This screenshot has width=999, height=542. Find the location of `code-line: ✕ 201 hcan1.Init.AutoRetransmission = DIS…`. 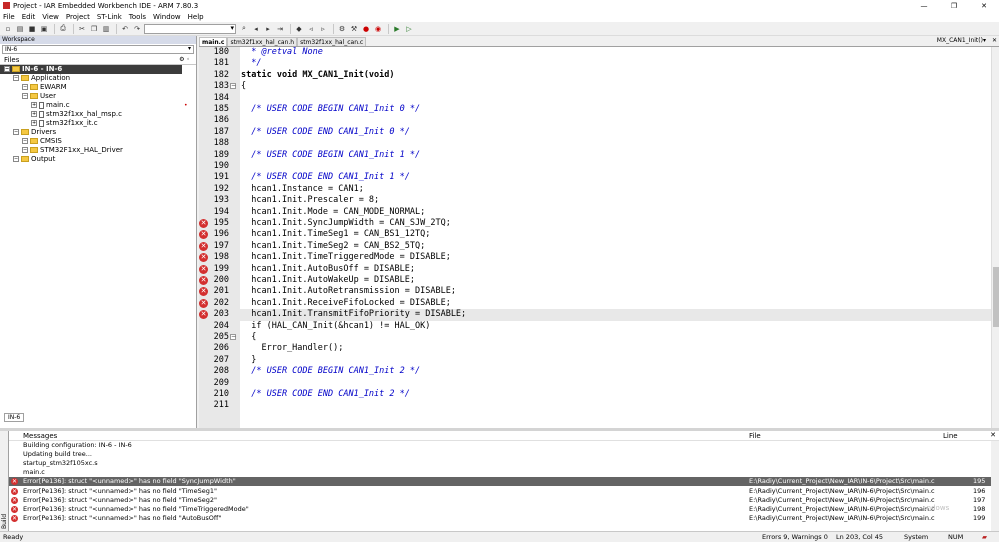

code-line: ✕ 201 hcan1.Init.AutoRetransmission = DIS… is located at coordinates (595, 291).